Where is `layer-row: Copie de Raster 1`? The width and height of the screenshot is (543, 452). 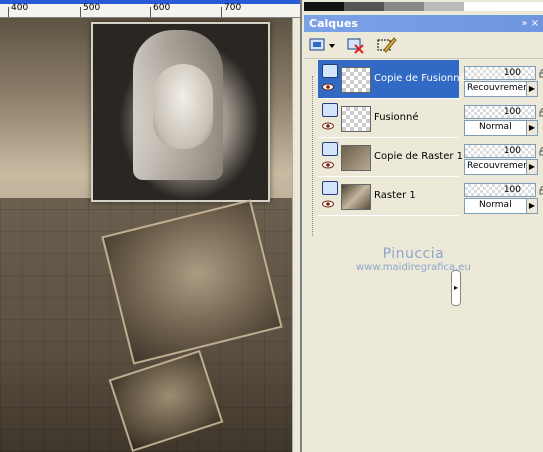 layer-row: Copie de Raster 1 is located at coordinates (390, 157).